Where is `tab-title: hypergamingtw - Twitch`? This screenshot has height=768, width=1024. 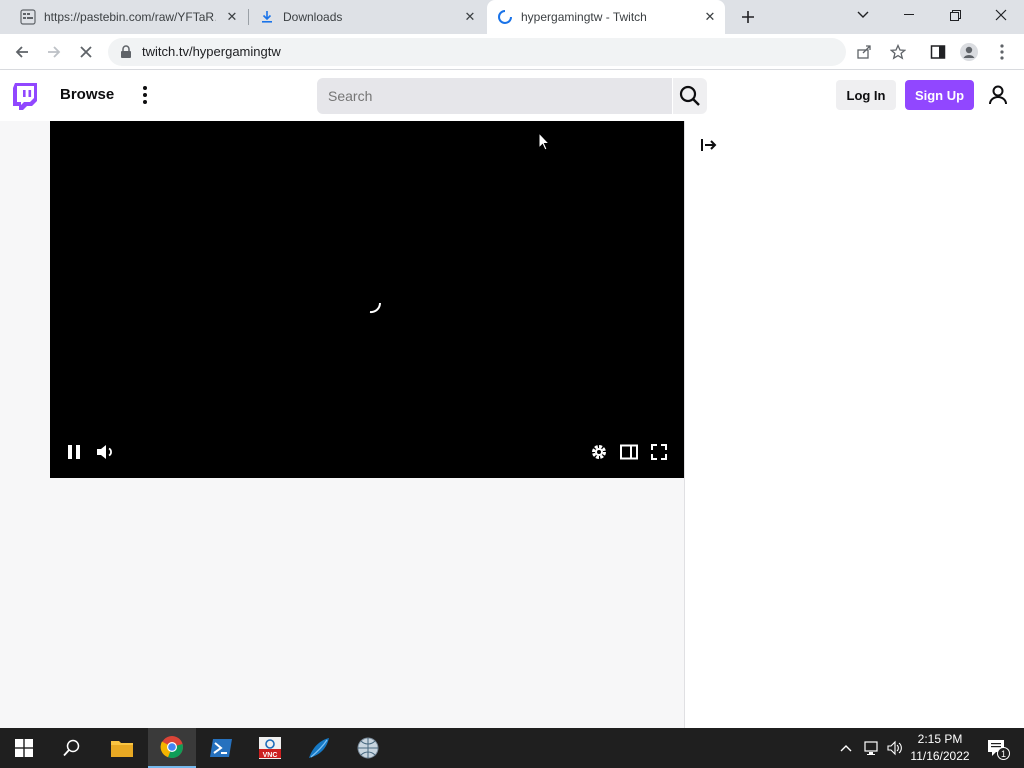
tab-title: hypergamingtw - Twitch is located at coordinates (584, 17).